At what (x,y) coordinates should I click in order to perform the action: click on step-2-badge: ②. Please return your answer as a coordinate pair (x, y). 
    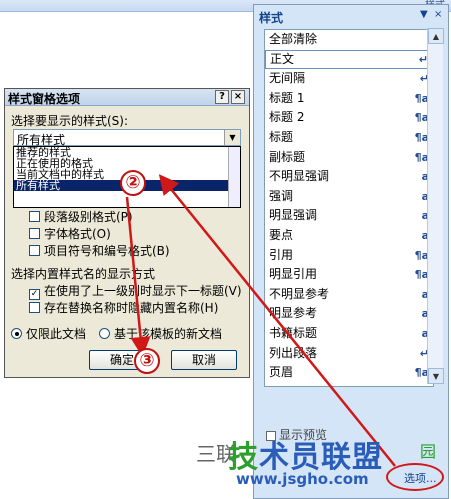
    Looking at the image, I should click on (133, 183).